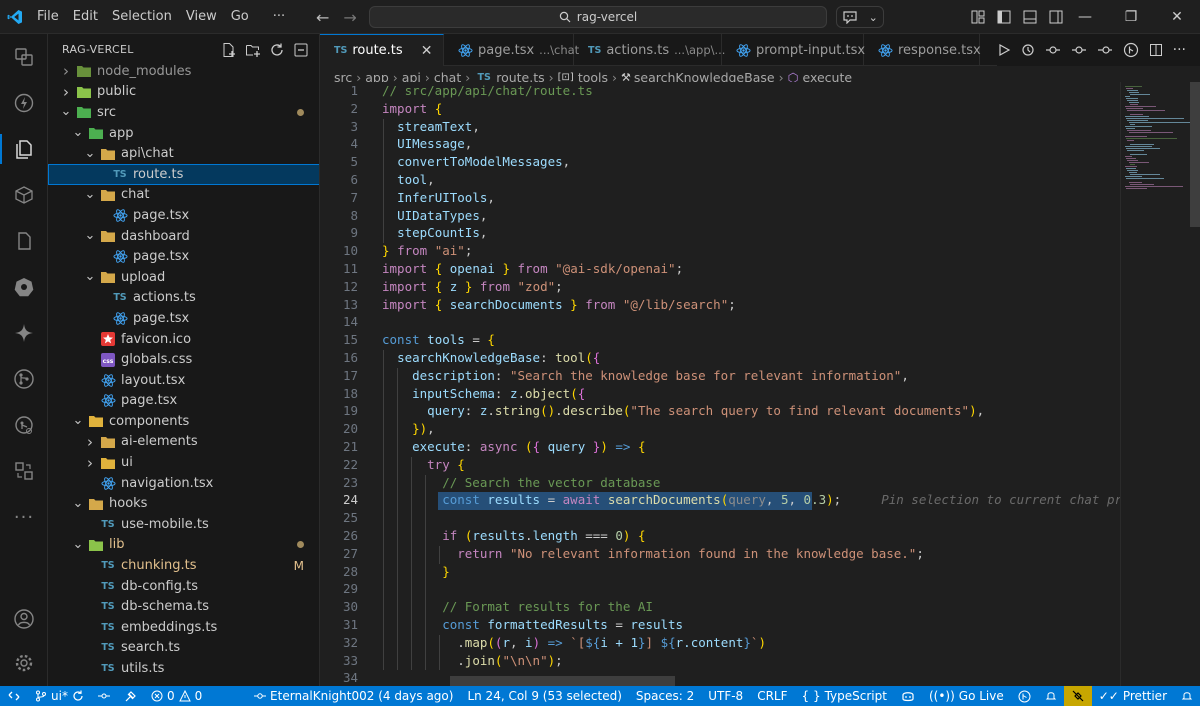 The height and width of the screenshot is (706, 1200). Describe the element at coordinates (908, 696) in the screenshot. I see `copilot-status` at that location.